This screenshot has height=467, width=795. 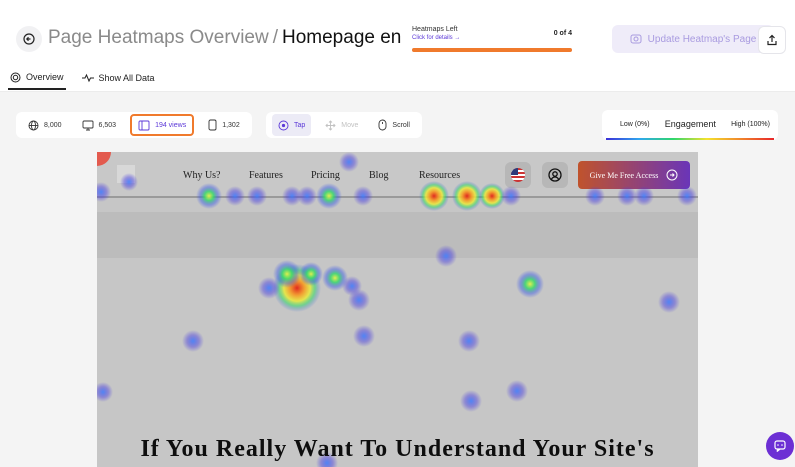 What do you see at coordinates (690, 139) in the screenshot?
I see `engagement-gradient` at bounding box center [690, 139].